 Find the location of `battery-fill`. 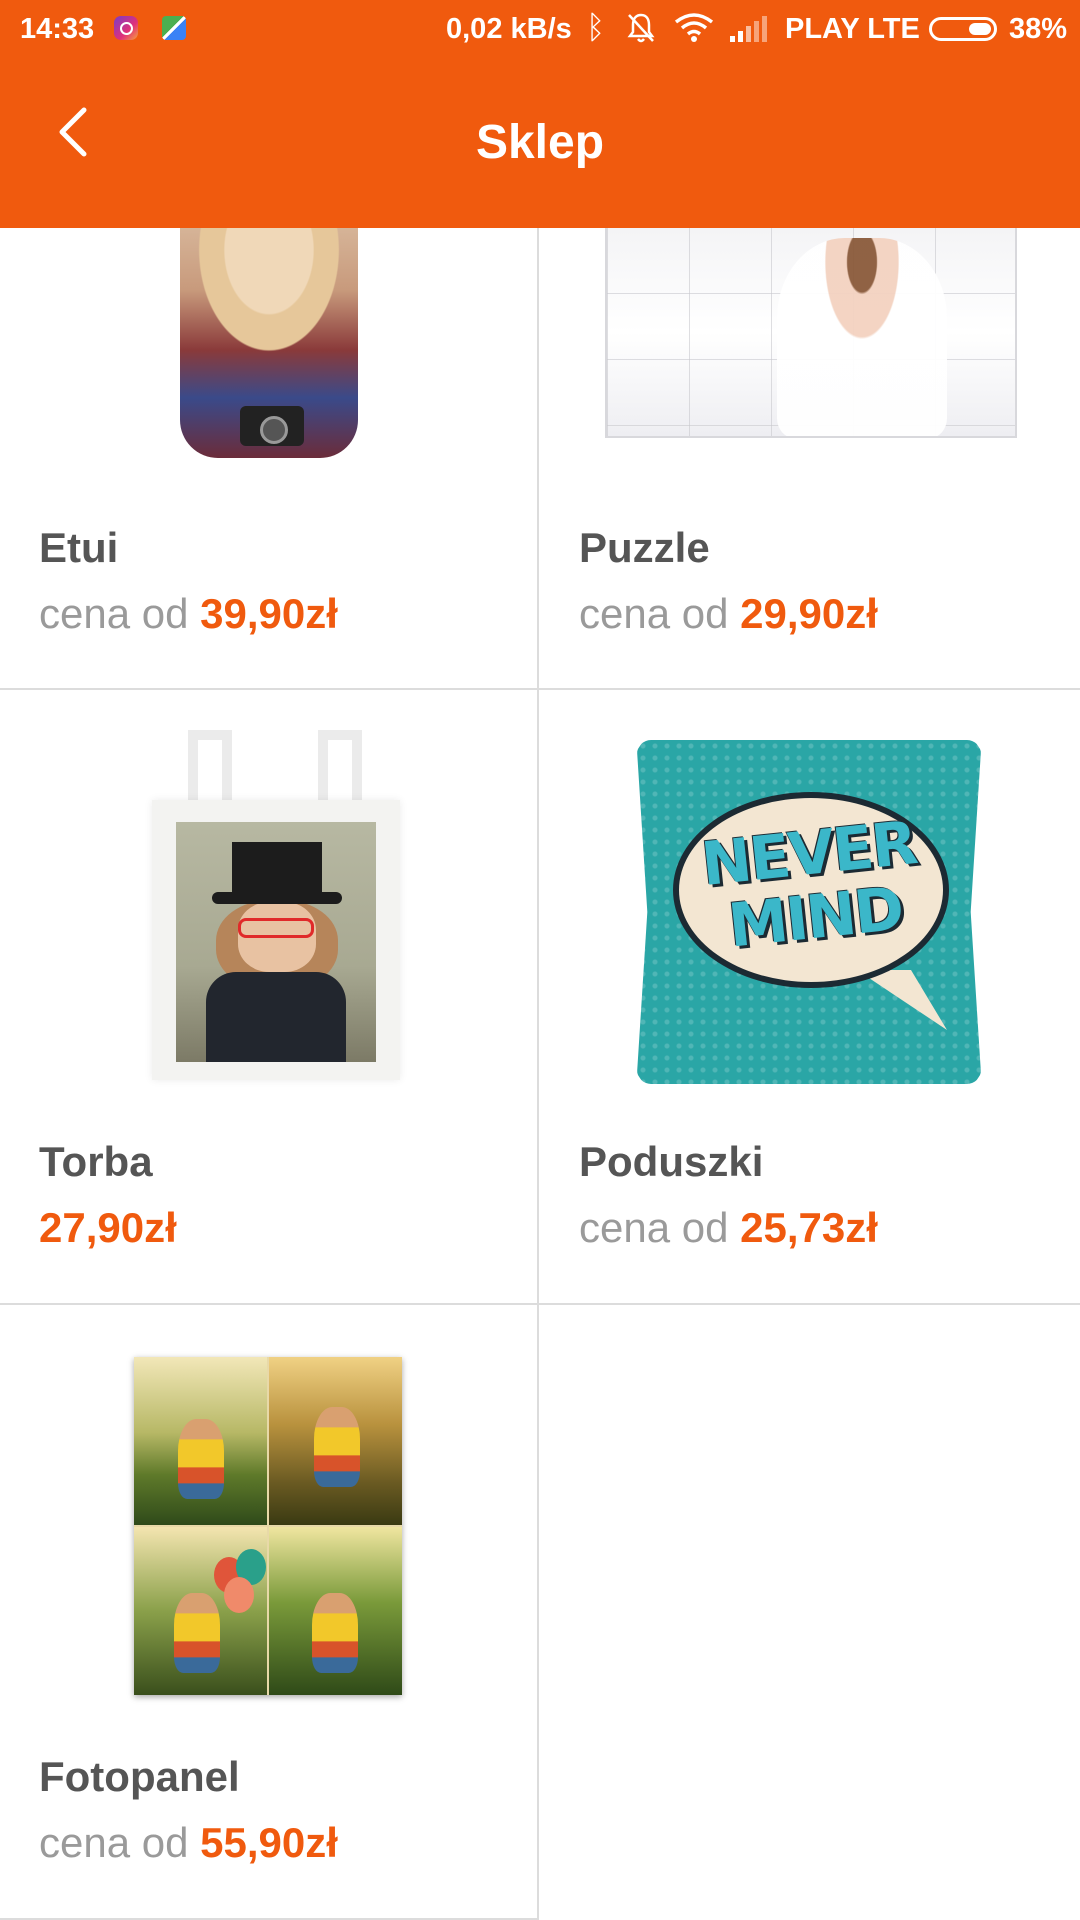

battery-fill is located at coordinates (980, 29).